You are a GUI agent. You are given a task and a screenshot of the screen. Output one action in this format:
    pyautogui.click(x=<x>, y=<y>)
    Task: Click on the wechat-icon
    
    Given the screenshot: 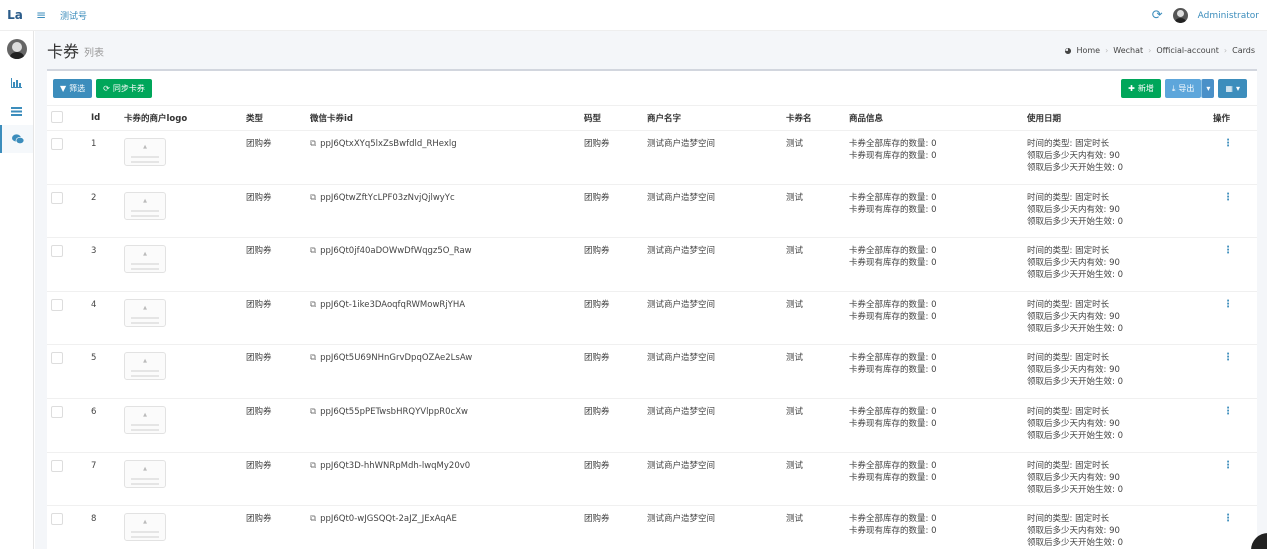 What is the action you would take?
    pyautogui.click(x=17, y=139)
    